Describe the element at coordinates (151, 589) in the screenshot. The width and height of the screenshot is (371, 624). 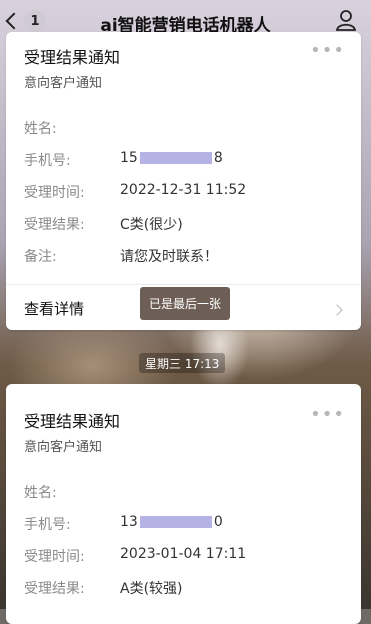
I see `field-value: A类(较强)` at that location.